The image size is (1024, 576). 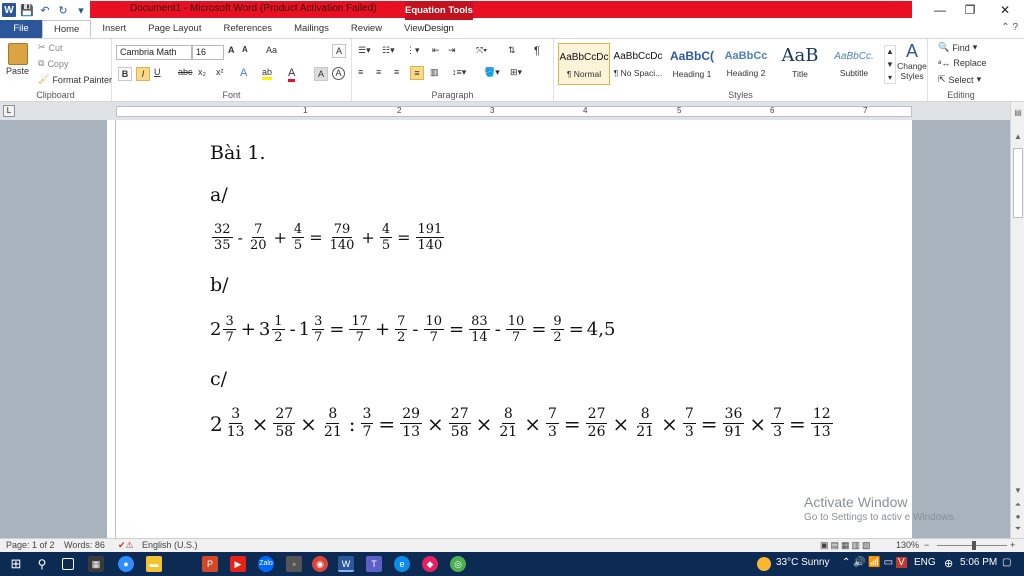 What do you see at coordinates (378, 72) in the screenshot?
I see `align-center-button: ≡` at bounding box center [378, 72].